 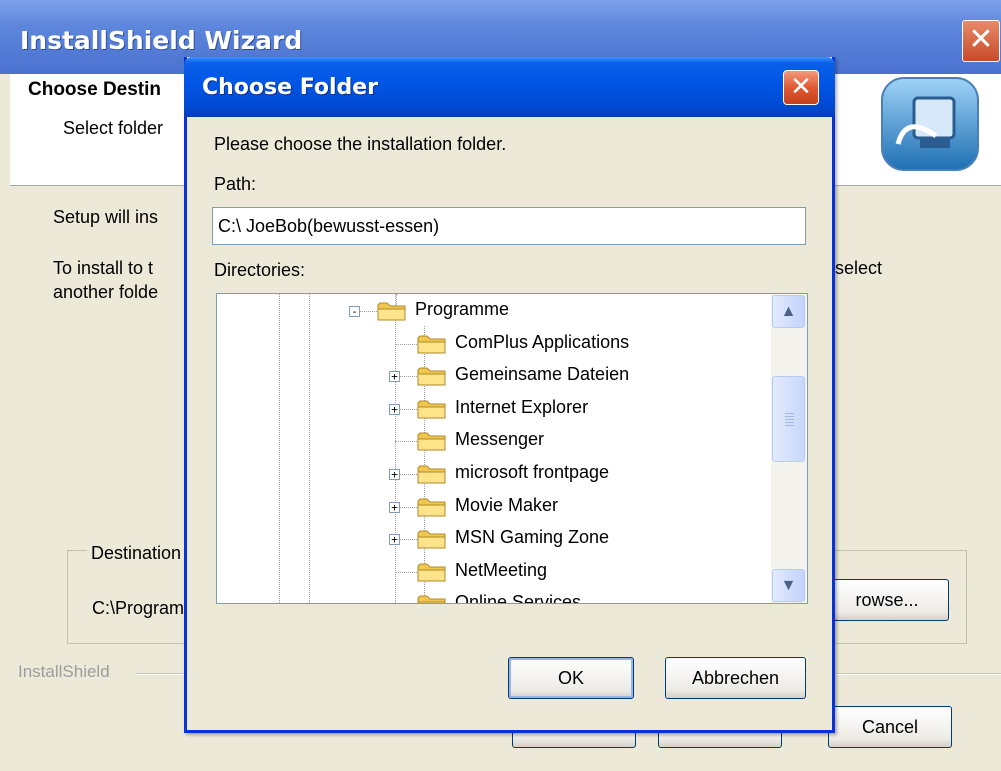 I want to click on tree-item: + Gemeinsame Dateien, so click(x=492, y=376).